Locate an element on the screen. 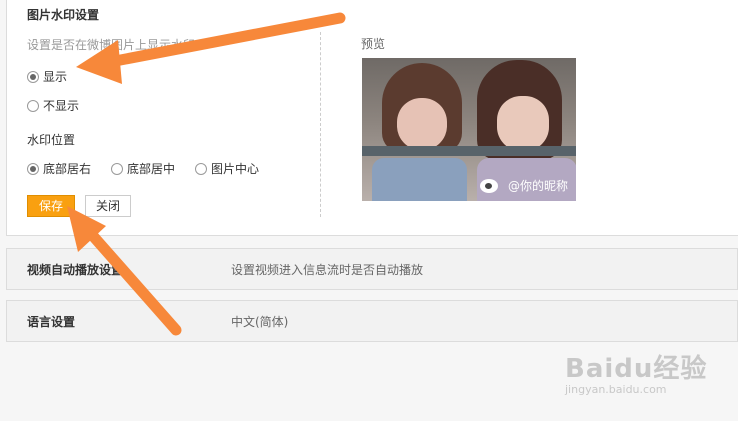 Image resolution: width=738 pixels, height=421 pixels. weibo-icon is located at coordinates (492, 185).